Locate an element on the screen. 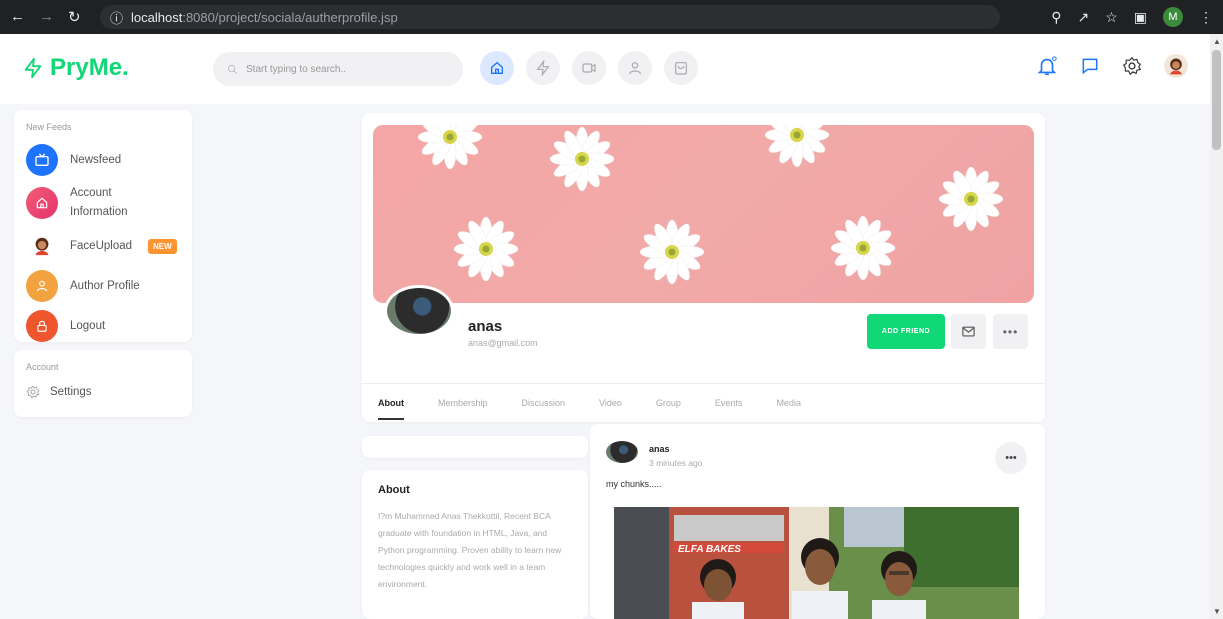  add-friend-button: ADD FRIEND is located at coordinates (906, 331).